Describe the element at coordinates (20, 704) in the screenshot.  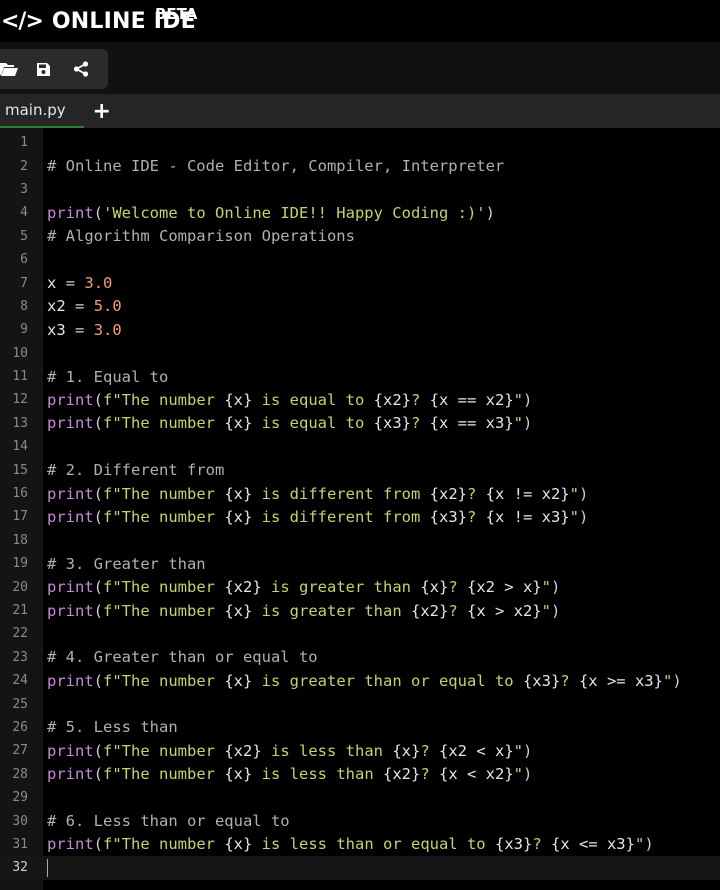
I see `line-number: 25` at that location.